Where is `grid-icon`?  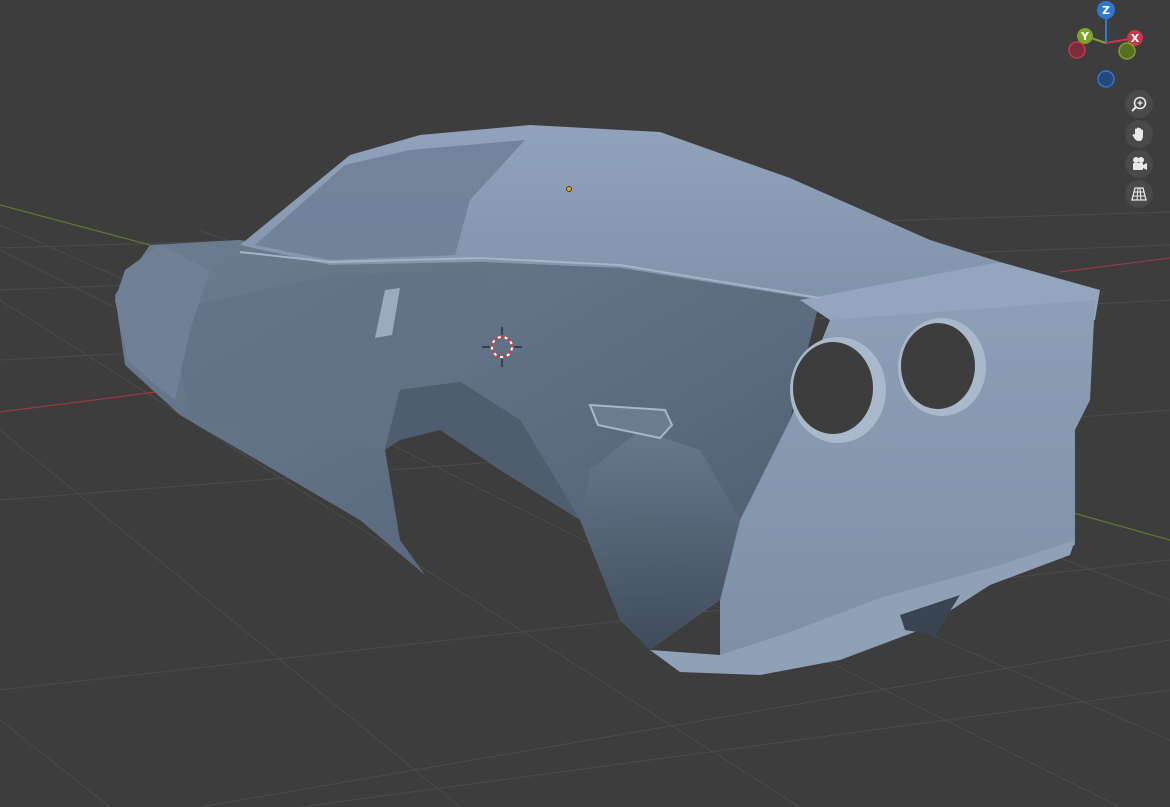
grid-icon is located at coordinates (1139, 194).